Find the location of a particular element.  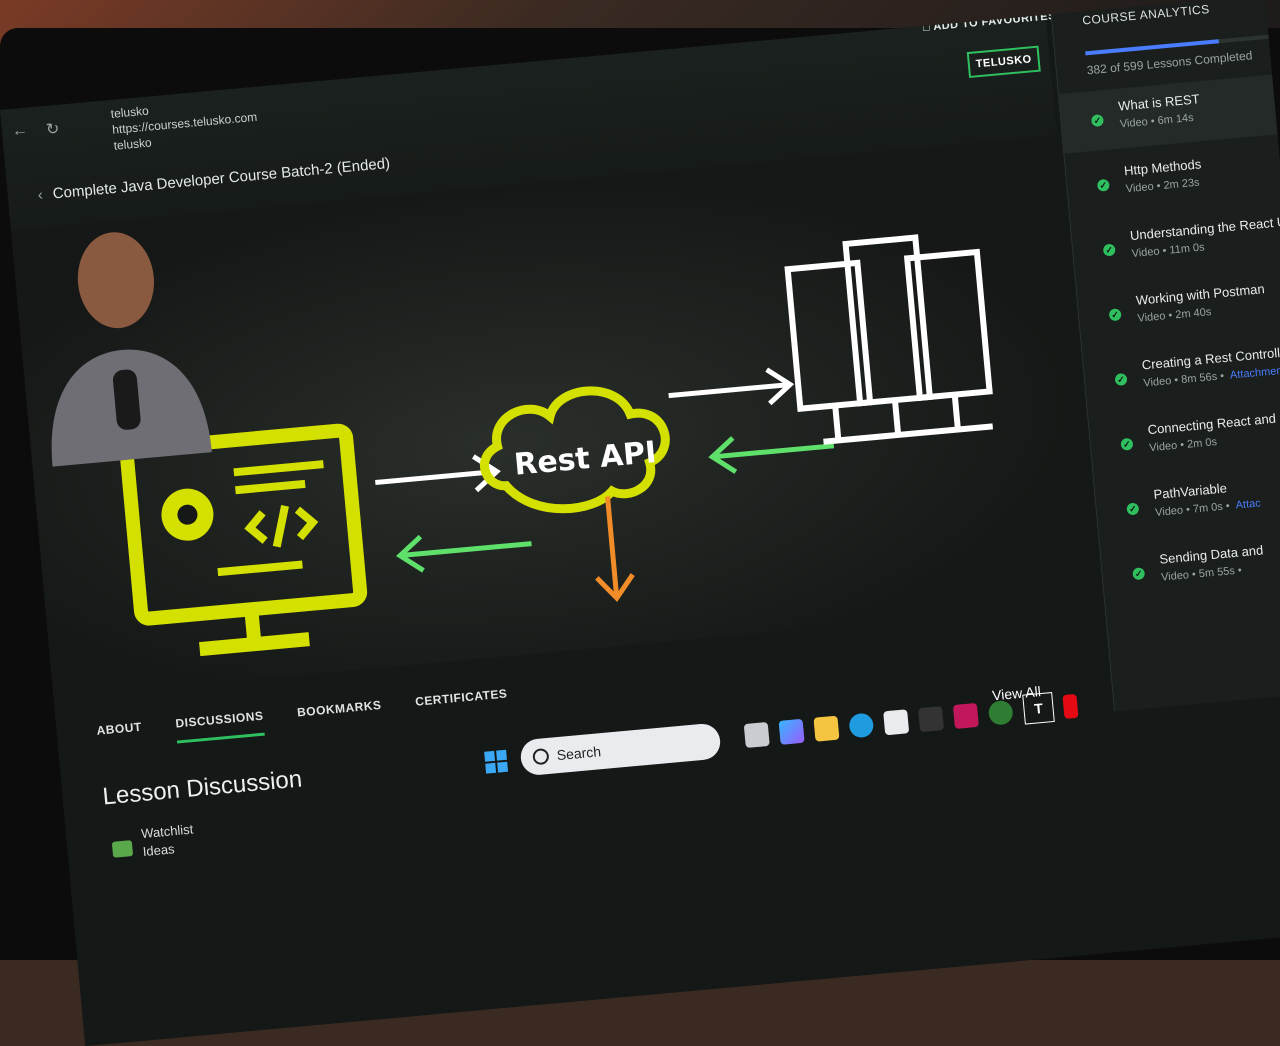

brand-badge: TELUSKO is located at coordinates (1003, 62).